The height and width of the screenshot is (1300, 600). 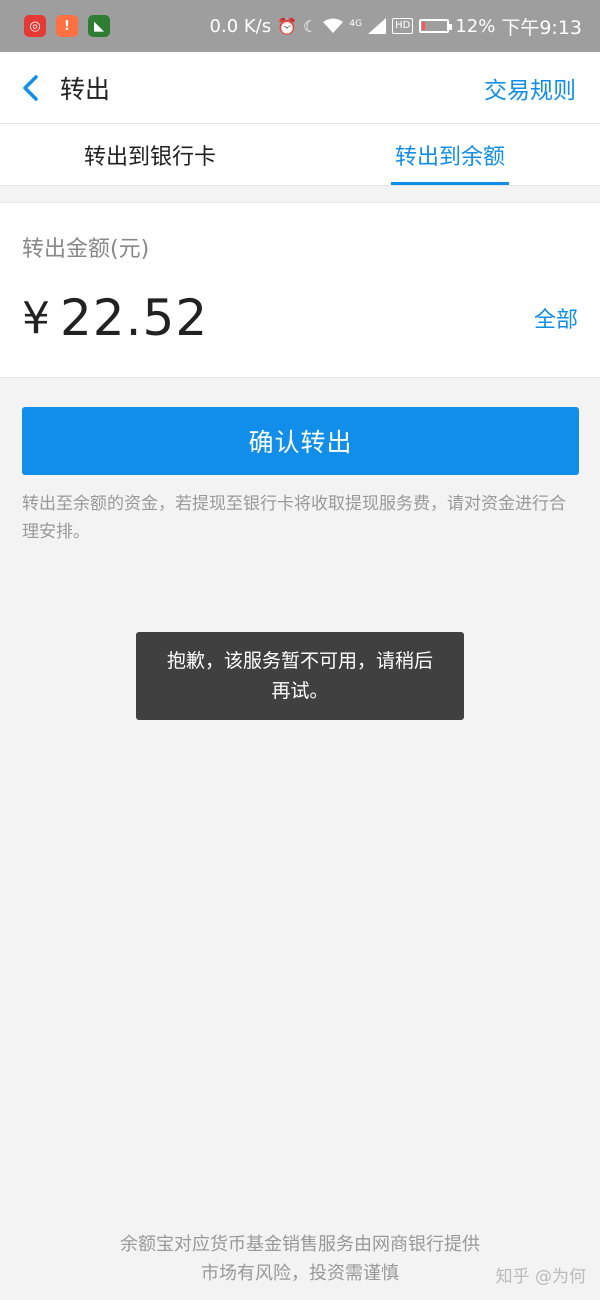 What do you see at coordinates (134, 318) in the screenshot?
I see `amount-input: 22.52` at bounding box center [134, 318].